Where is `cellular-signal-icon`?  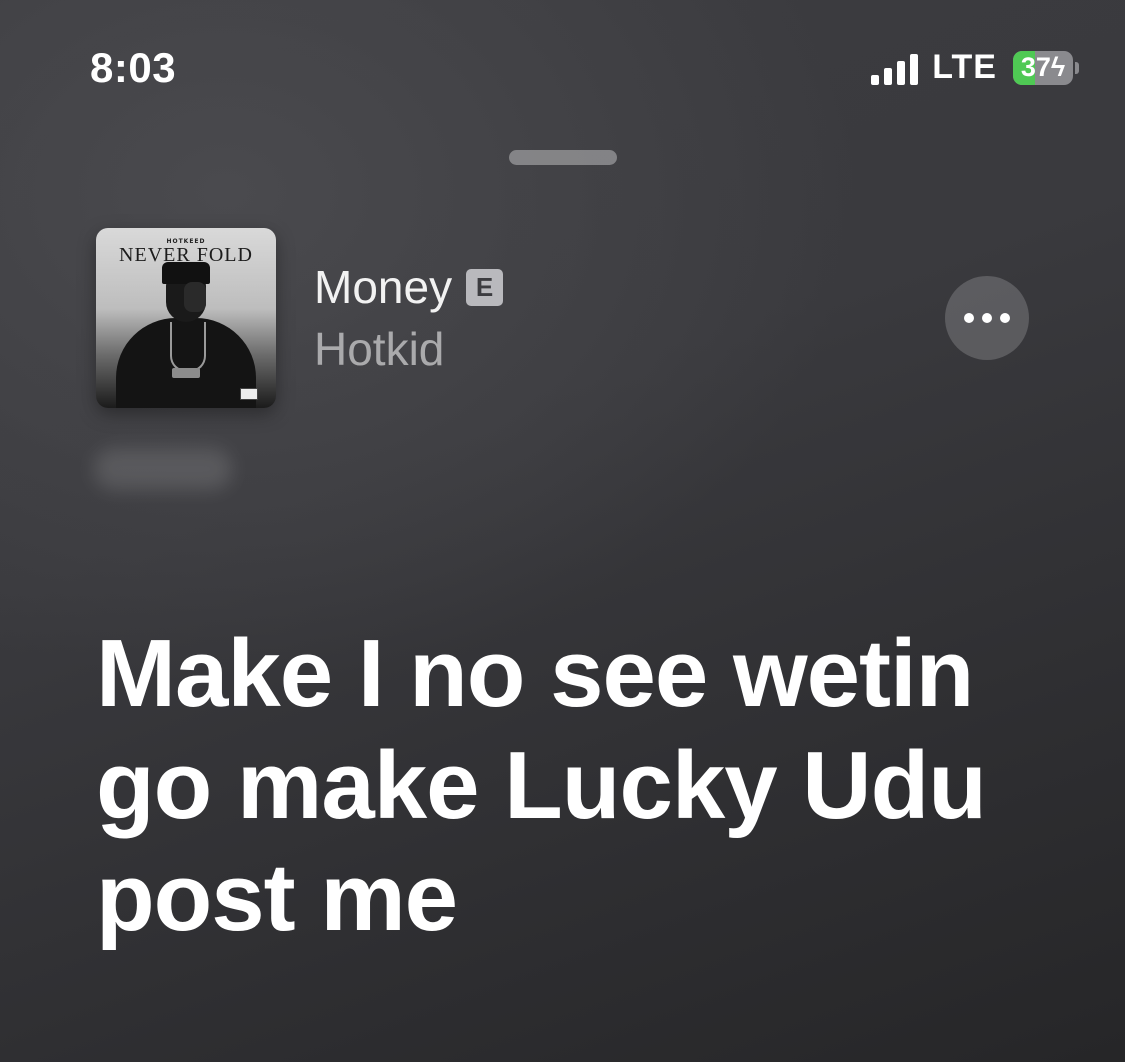 cellular-signal-icon is located at coordinates (895, 68).